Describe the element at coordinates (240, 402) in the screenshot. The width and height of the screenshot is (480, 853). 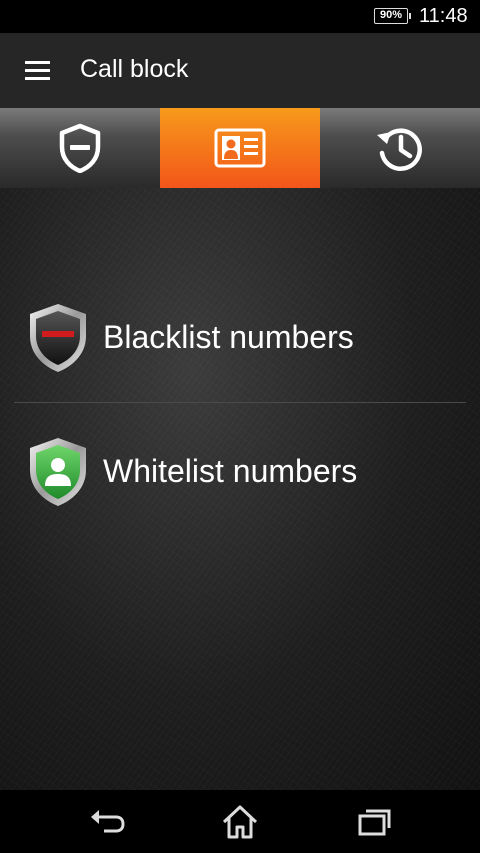
I see `list-divider` at that location.